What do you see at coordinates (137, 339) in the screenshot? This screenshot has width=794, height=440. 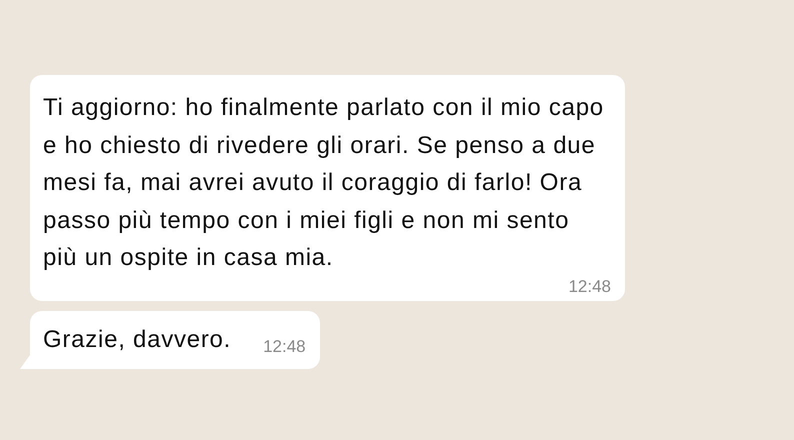 I see `message-text: Grazie, davvero.` at bounding box center [137, 339].